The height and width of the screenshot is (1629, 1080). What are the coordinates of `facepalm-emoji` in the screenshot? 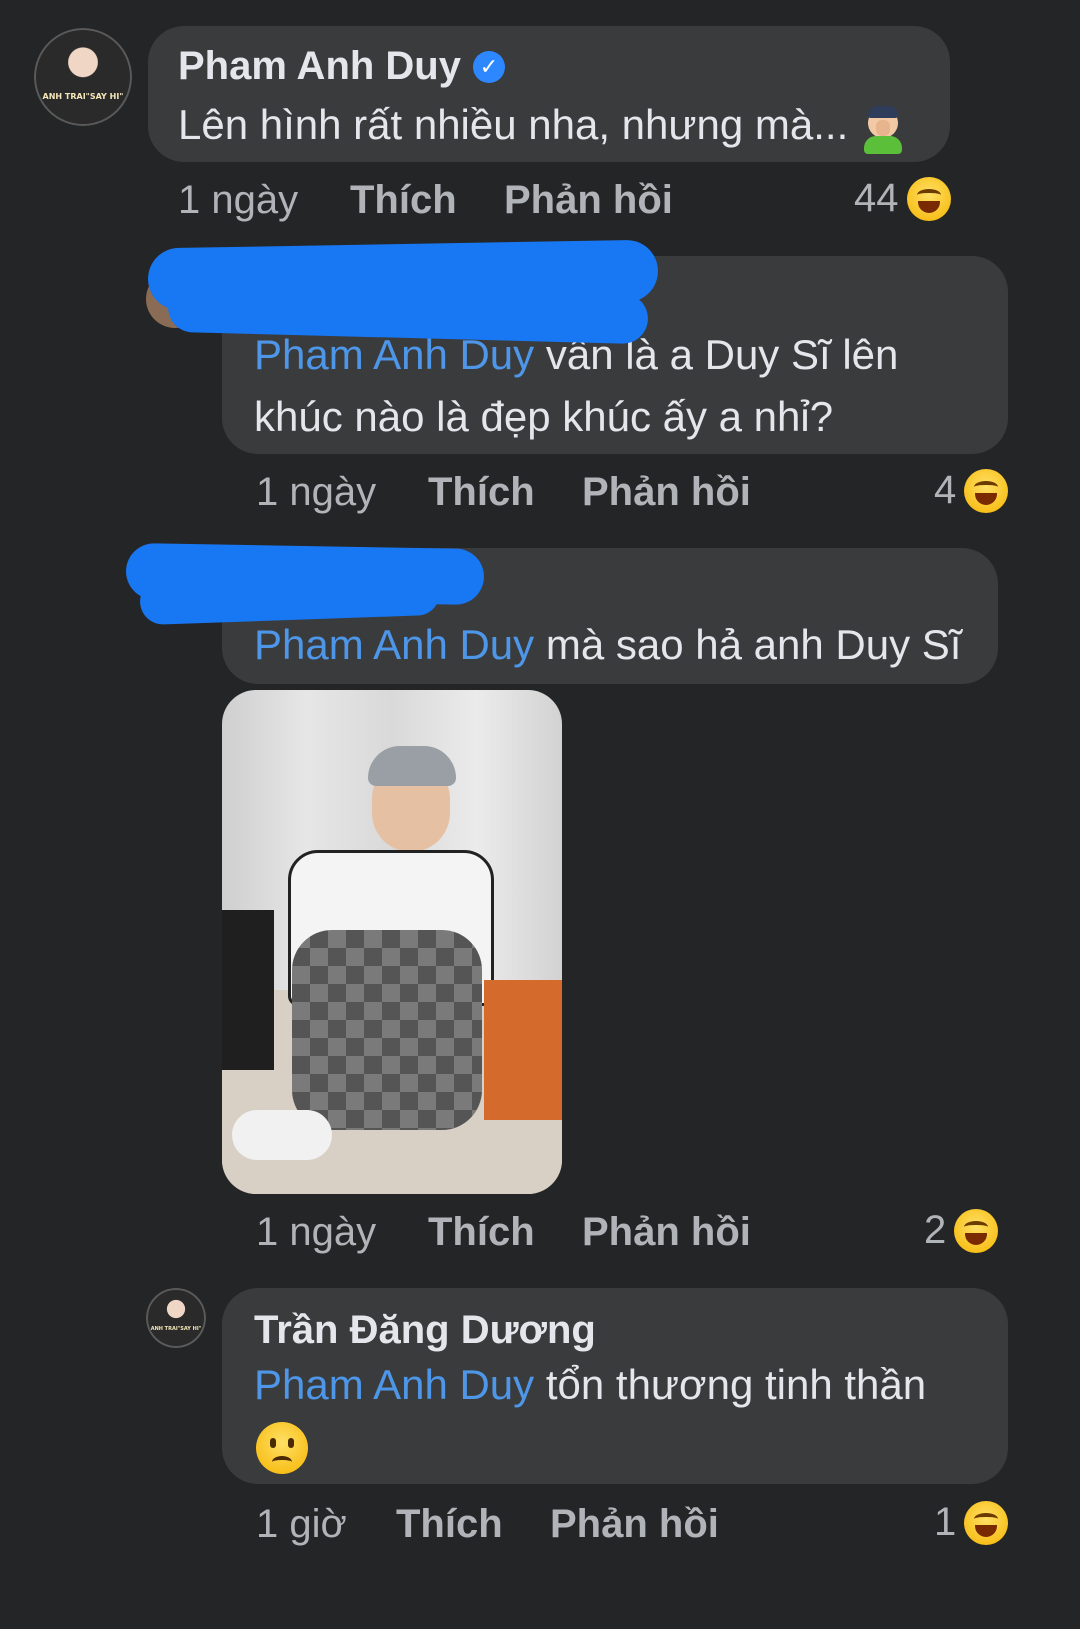 It's located at (883, 128).